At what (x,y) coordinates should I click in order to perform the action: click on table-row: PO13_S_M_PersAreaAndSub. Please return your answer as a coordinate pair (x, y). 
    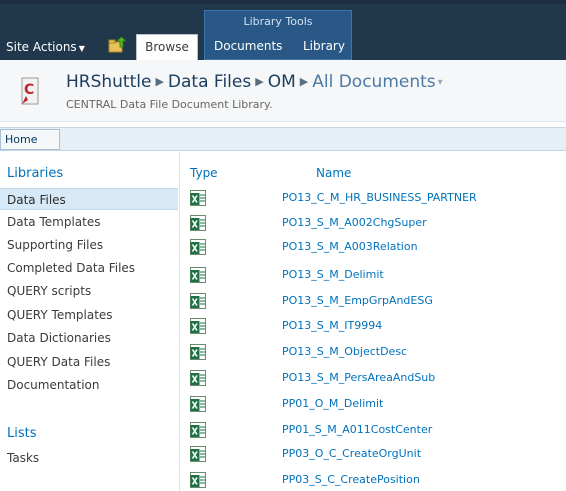
    Looking at the image, I should click on (374, 378).